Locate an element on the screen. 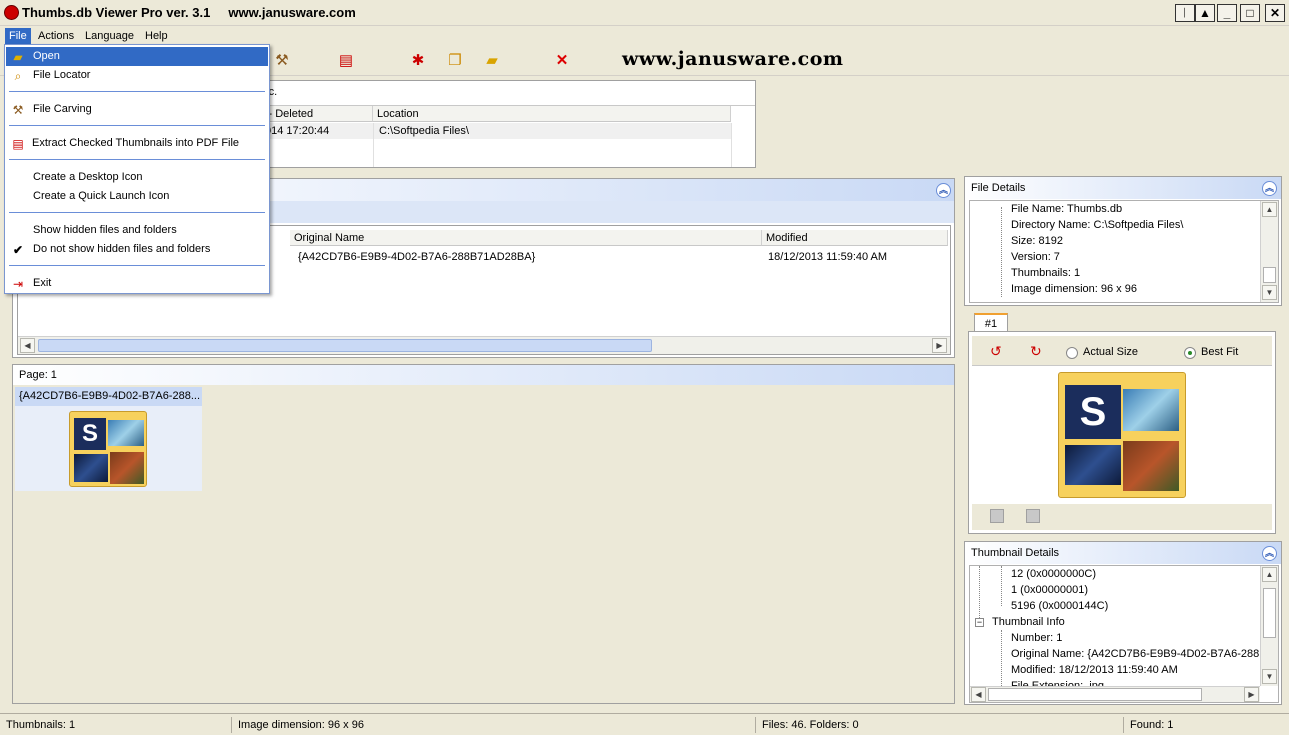  maximize-up-icon: ▲ is located at coordinates (1205, 13).